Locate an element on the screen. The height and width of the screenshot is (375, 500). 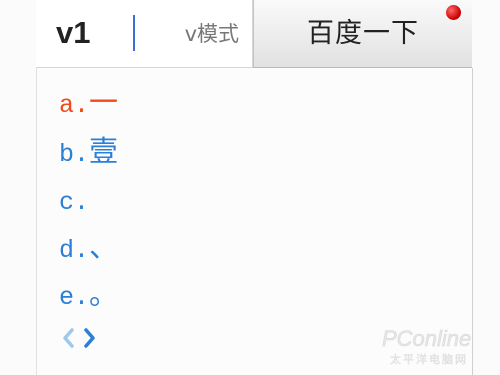
svg-text: 太平洋电脑网 is located at coordinates (429, 359).